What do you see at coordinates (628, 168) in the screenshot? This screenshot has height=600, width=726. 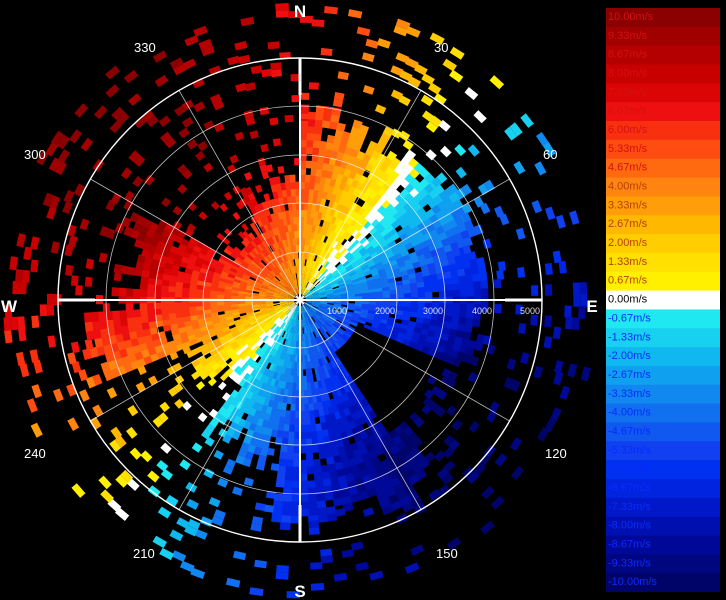 I see `colorbar-label: 4.67m/s` at bounding box center [628, 168].